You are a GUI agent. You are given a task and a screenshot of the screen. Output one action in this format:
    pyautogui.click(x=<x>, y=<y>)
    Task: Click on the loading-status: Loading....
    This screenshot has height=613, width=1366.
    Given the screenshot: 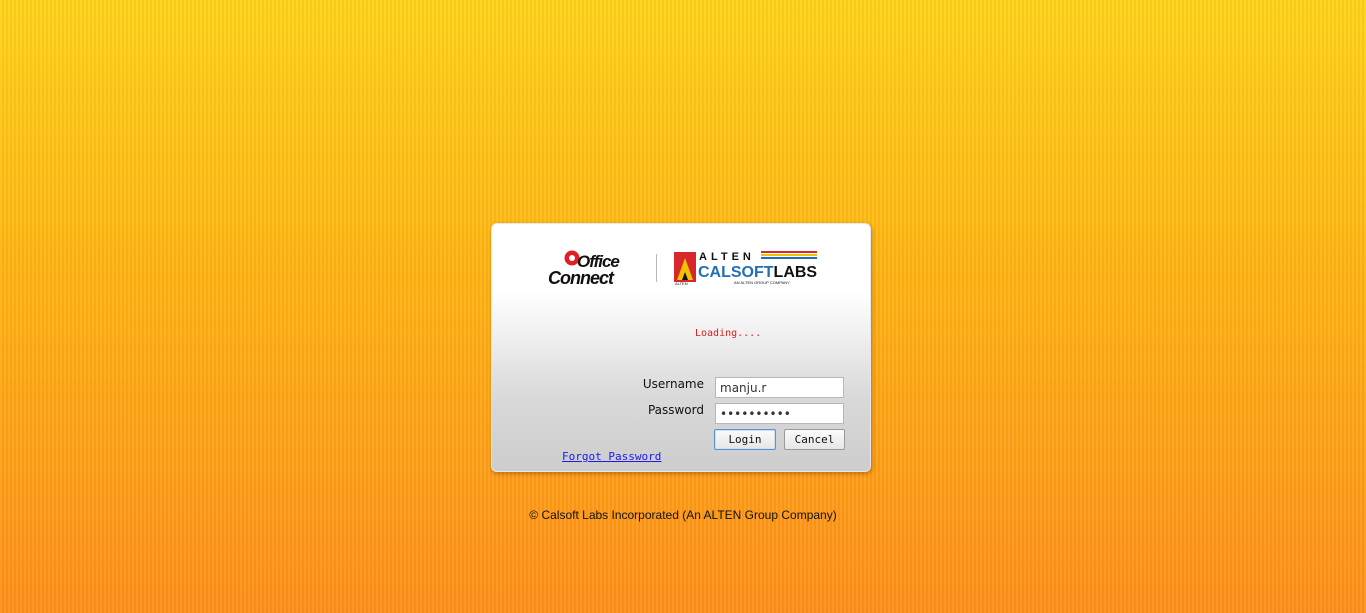 What is the action you would take?
    pyautogui.click(x=728, y=333)
    